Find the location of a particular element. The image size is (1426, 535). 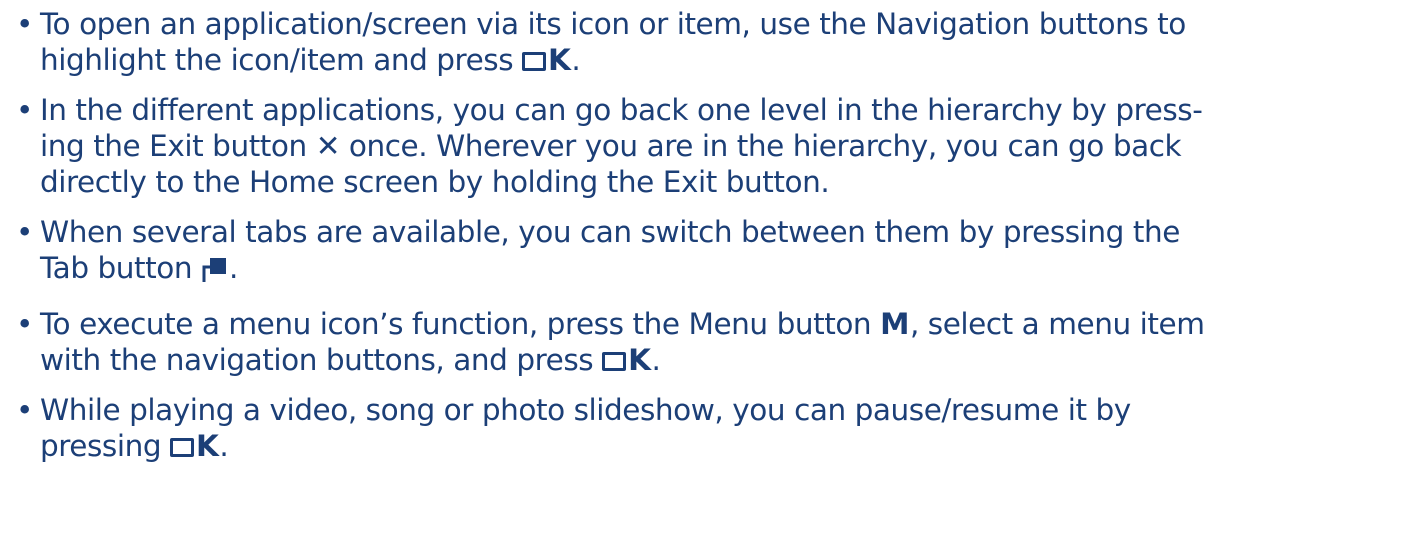

exit-button-icon: ✕ is located at coordinates (328, 146).